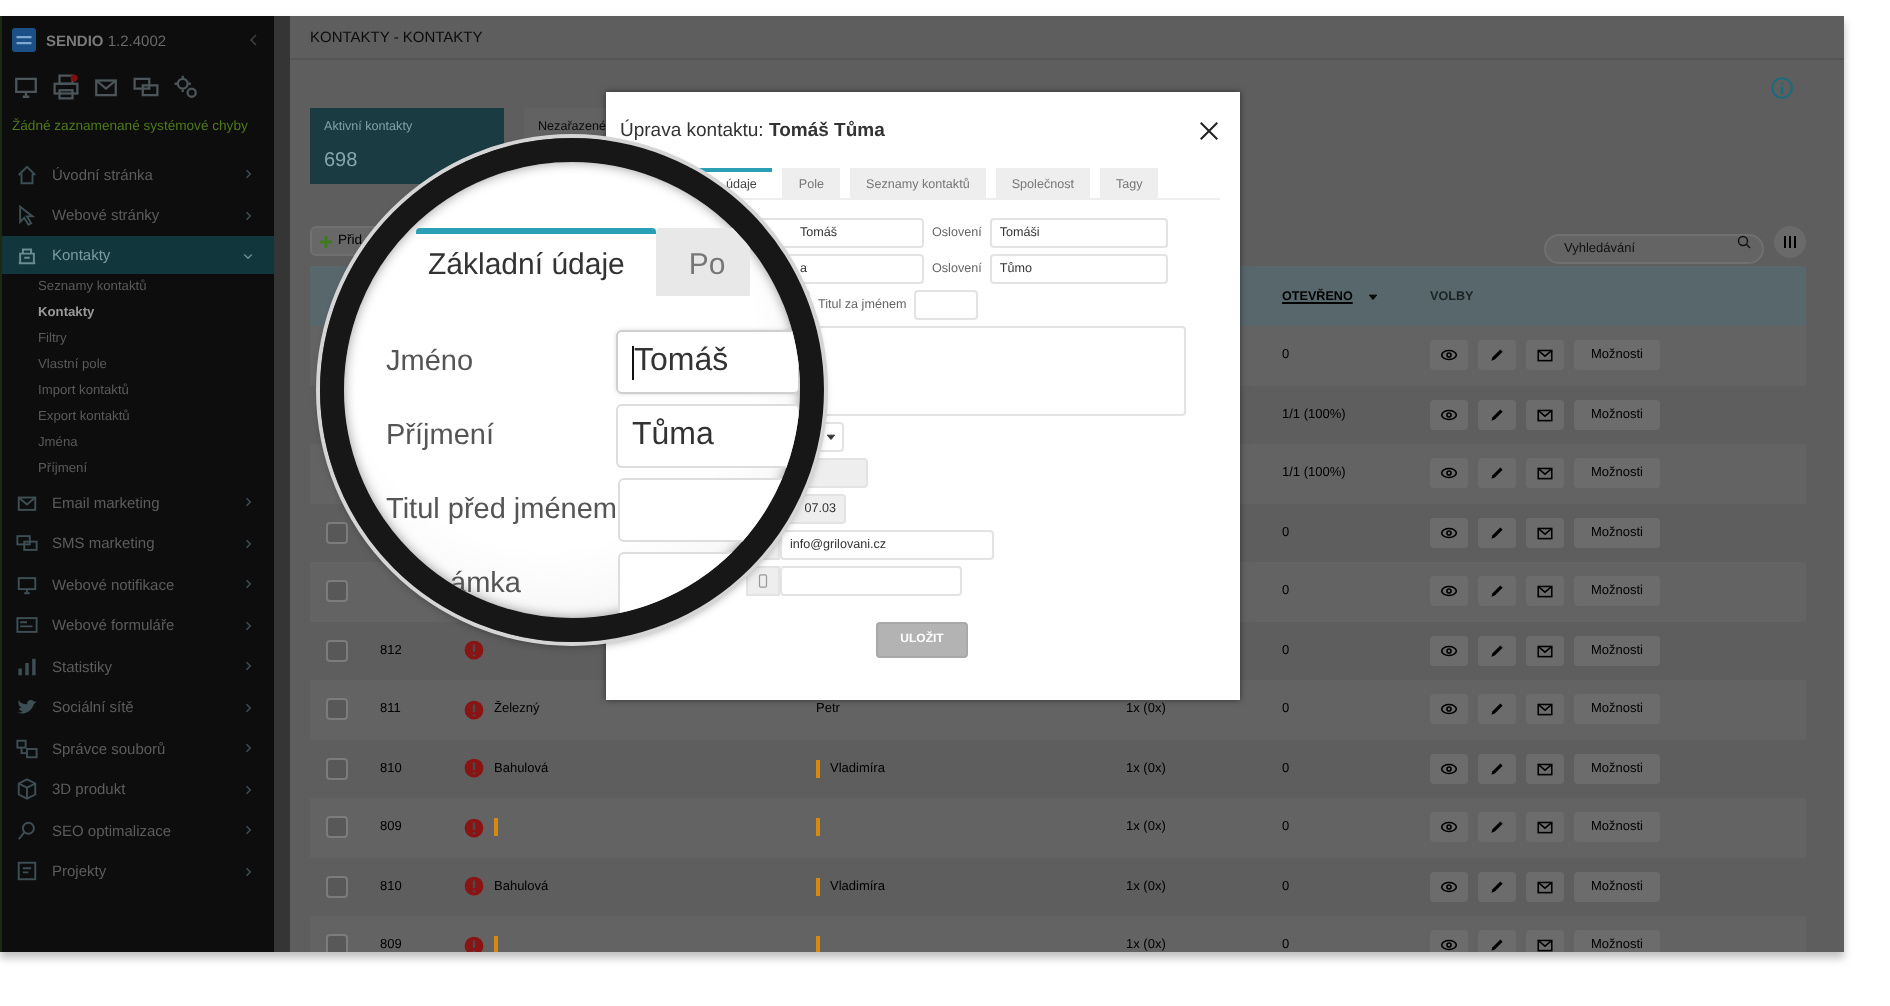  Describe the element at coordinates (248, 255) in the screenshot. I see `chevron-down-icon` at that location.